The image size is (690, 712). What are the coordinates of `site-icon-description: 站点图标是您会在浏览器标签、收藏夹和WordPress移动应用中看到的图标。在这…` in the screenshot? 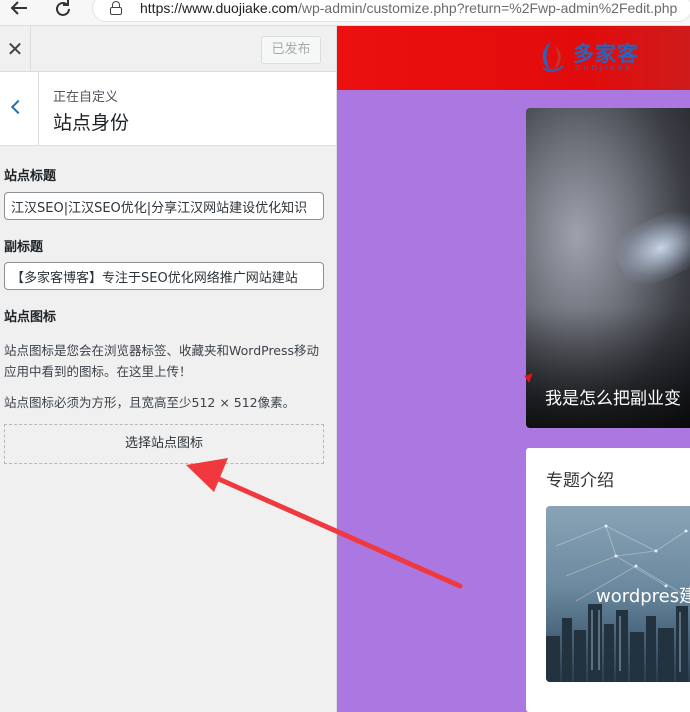 It's located at (162, 361).